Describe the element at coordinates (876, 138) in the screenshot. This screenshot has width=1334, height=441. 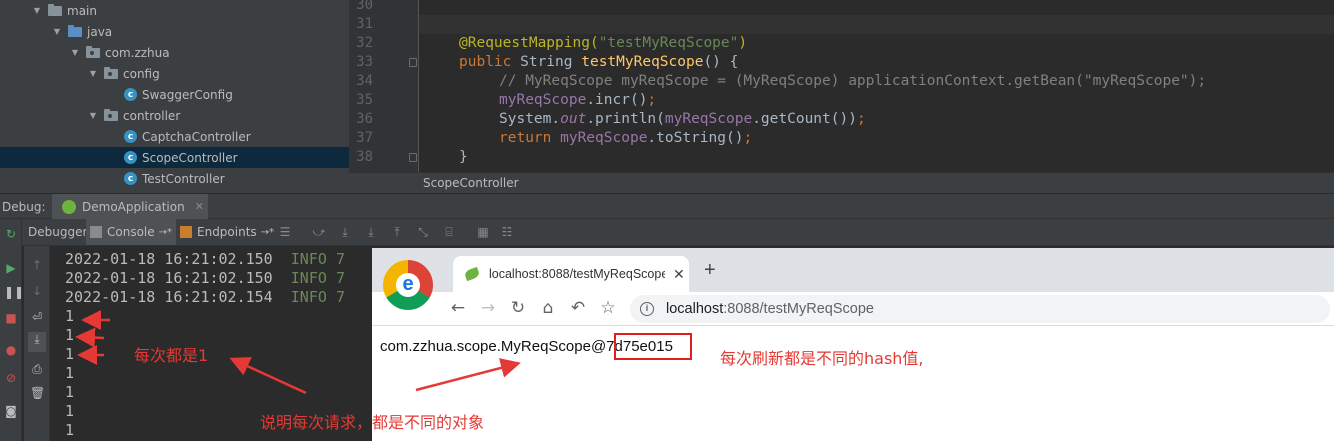
I see `code-line: return myReqScope.toString();` at that location.